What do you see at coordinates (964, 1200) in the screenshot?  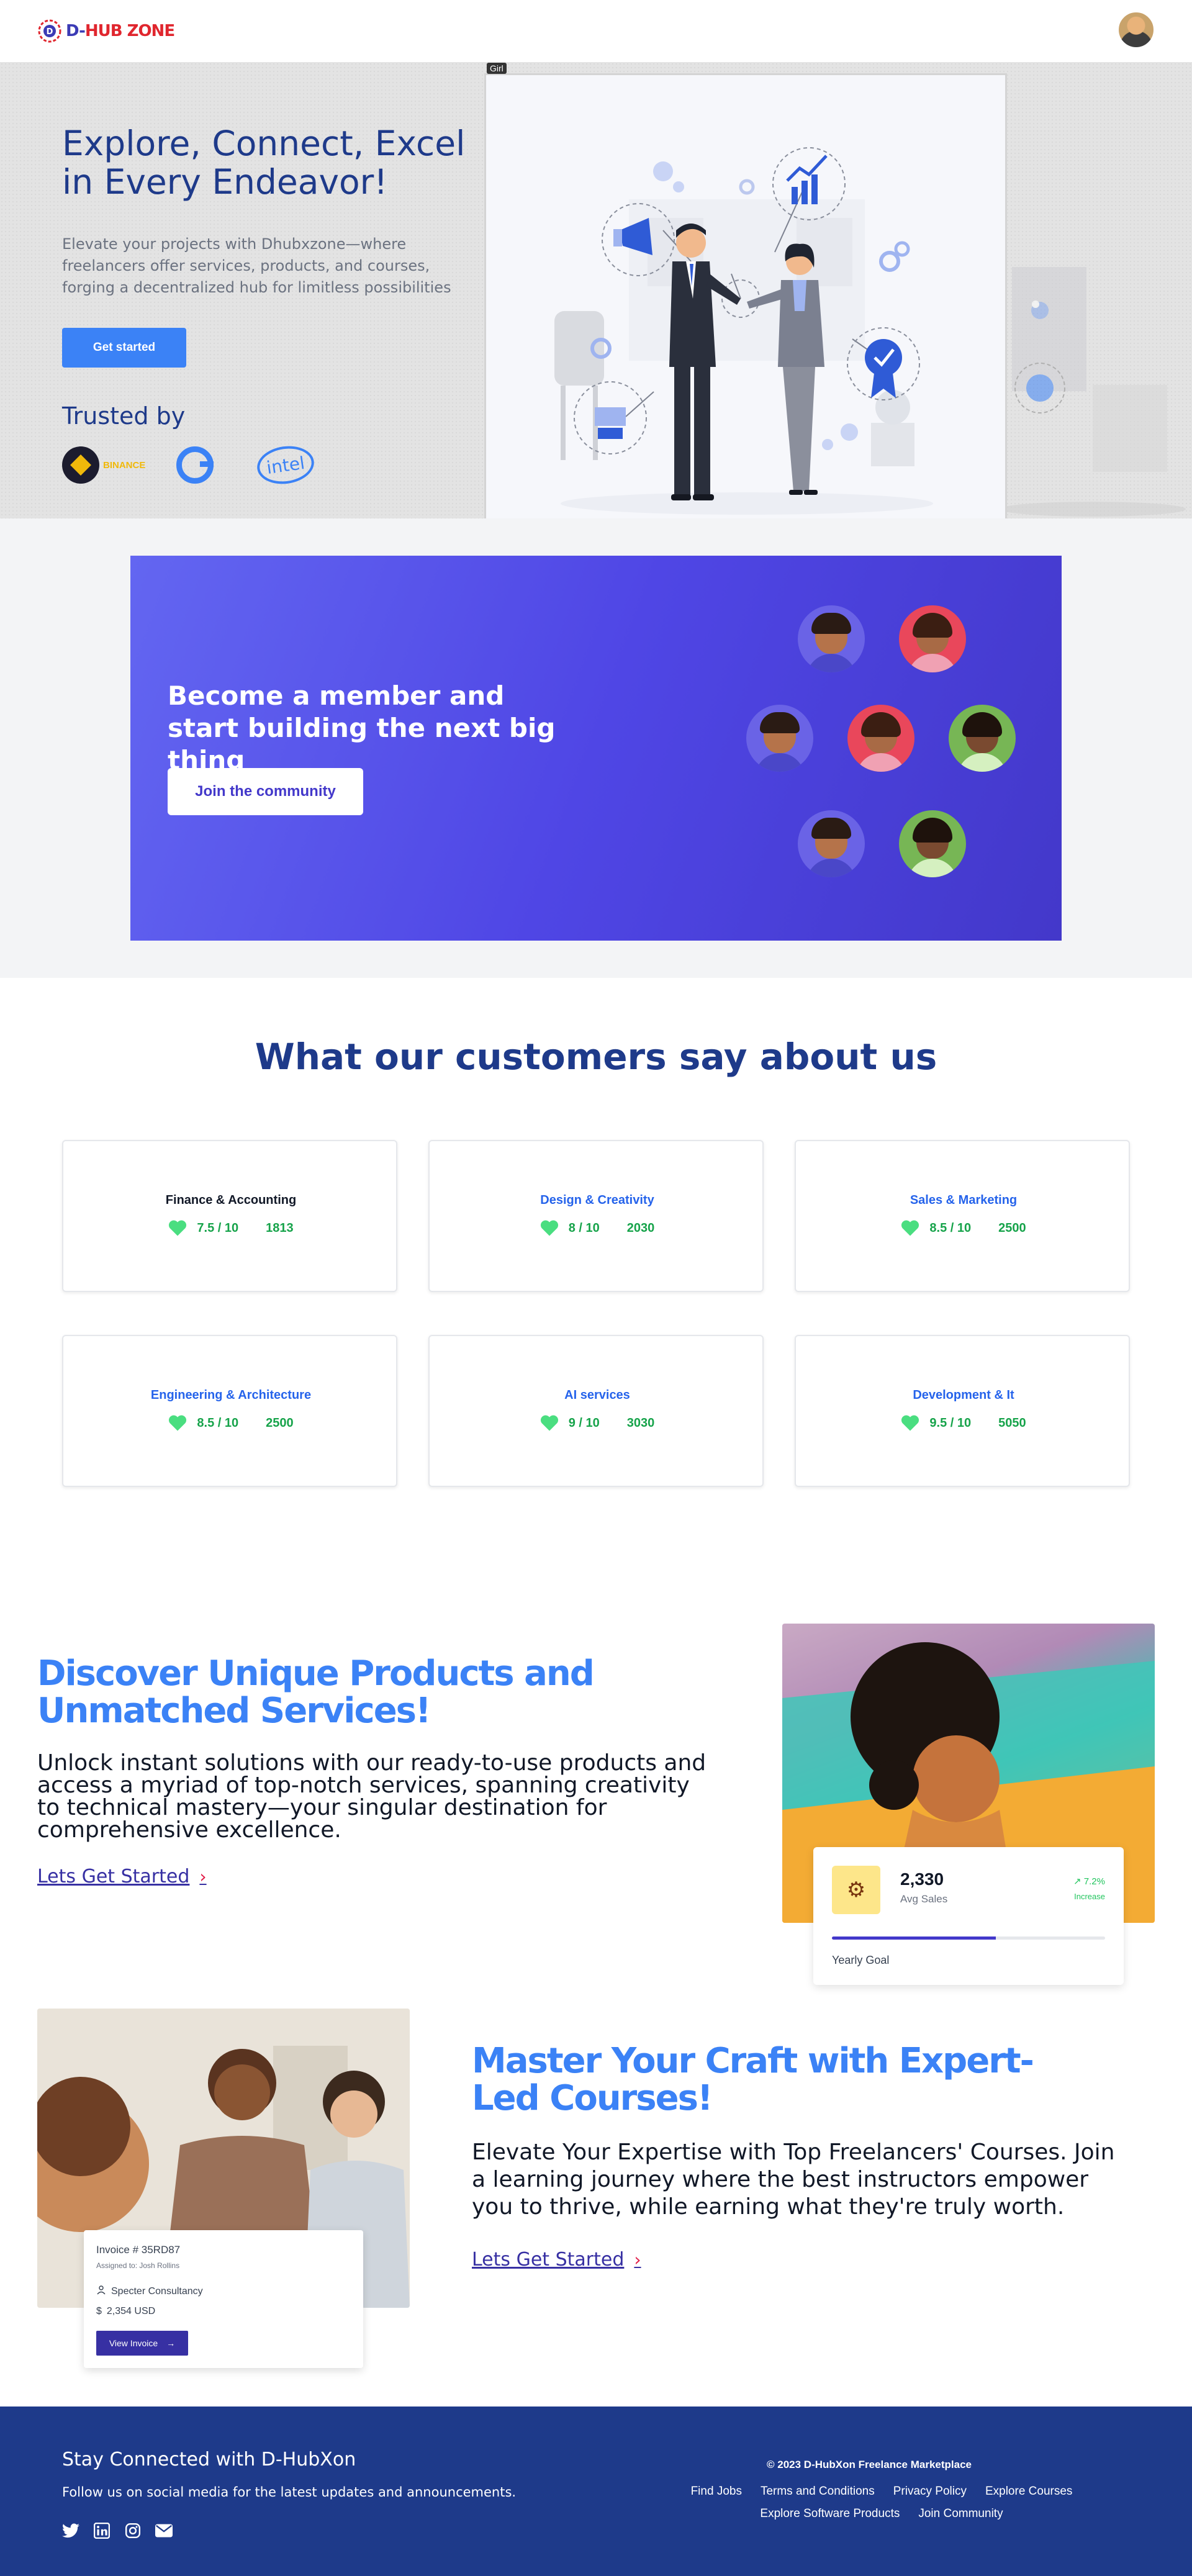 I see `review-category: Sales & Marketing` at bounding box center [964, 1200].